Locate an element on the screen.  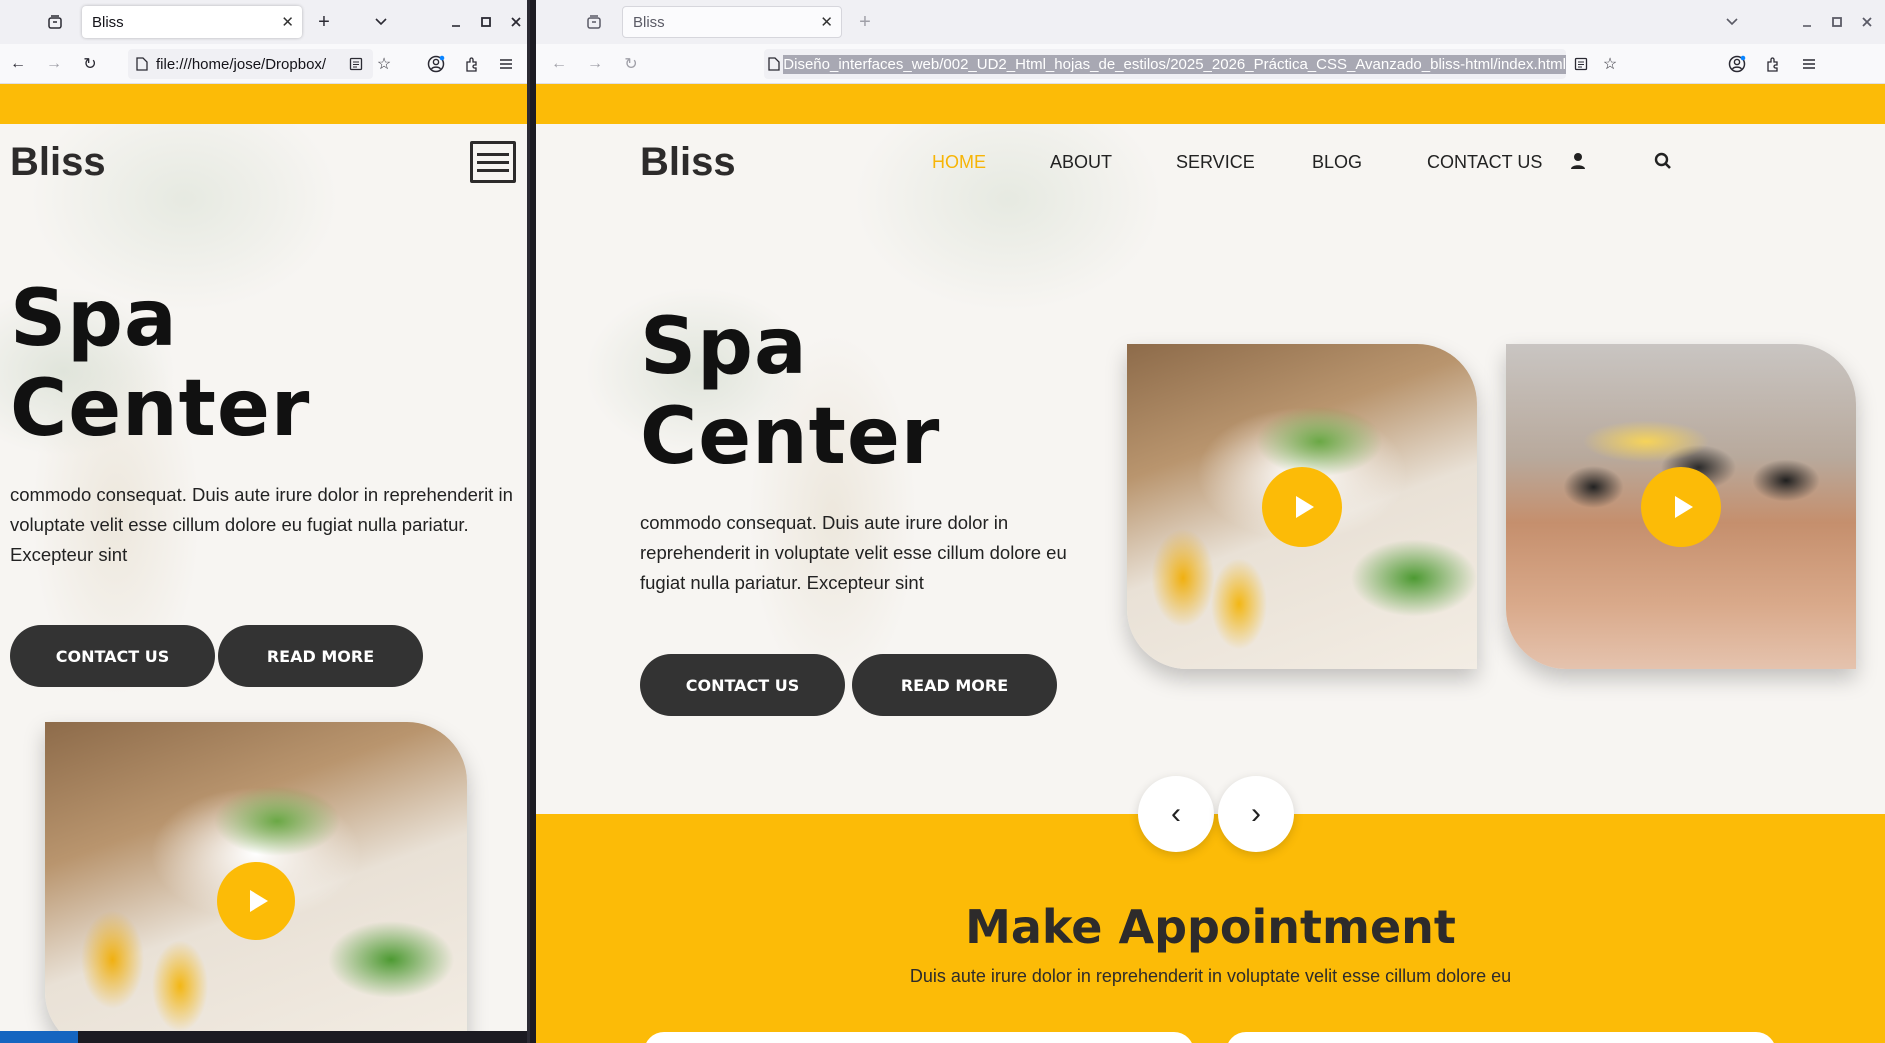
hamburger-icon is located at coordinates (493, 162).